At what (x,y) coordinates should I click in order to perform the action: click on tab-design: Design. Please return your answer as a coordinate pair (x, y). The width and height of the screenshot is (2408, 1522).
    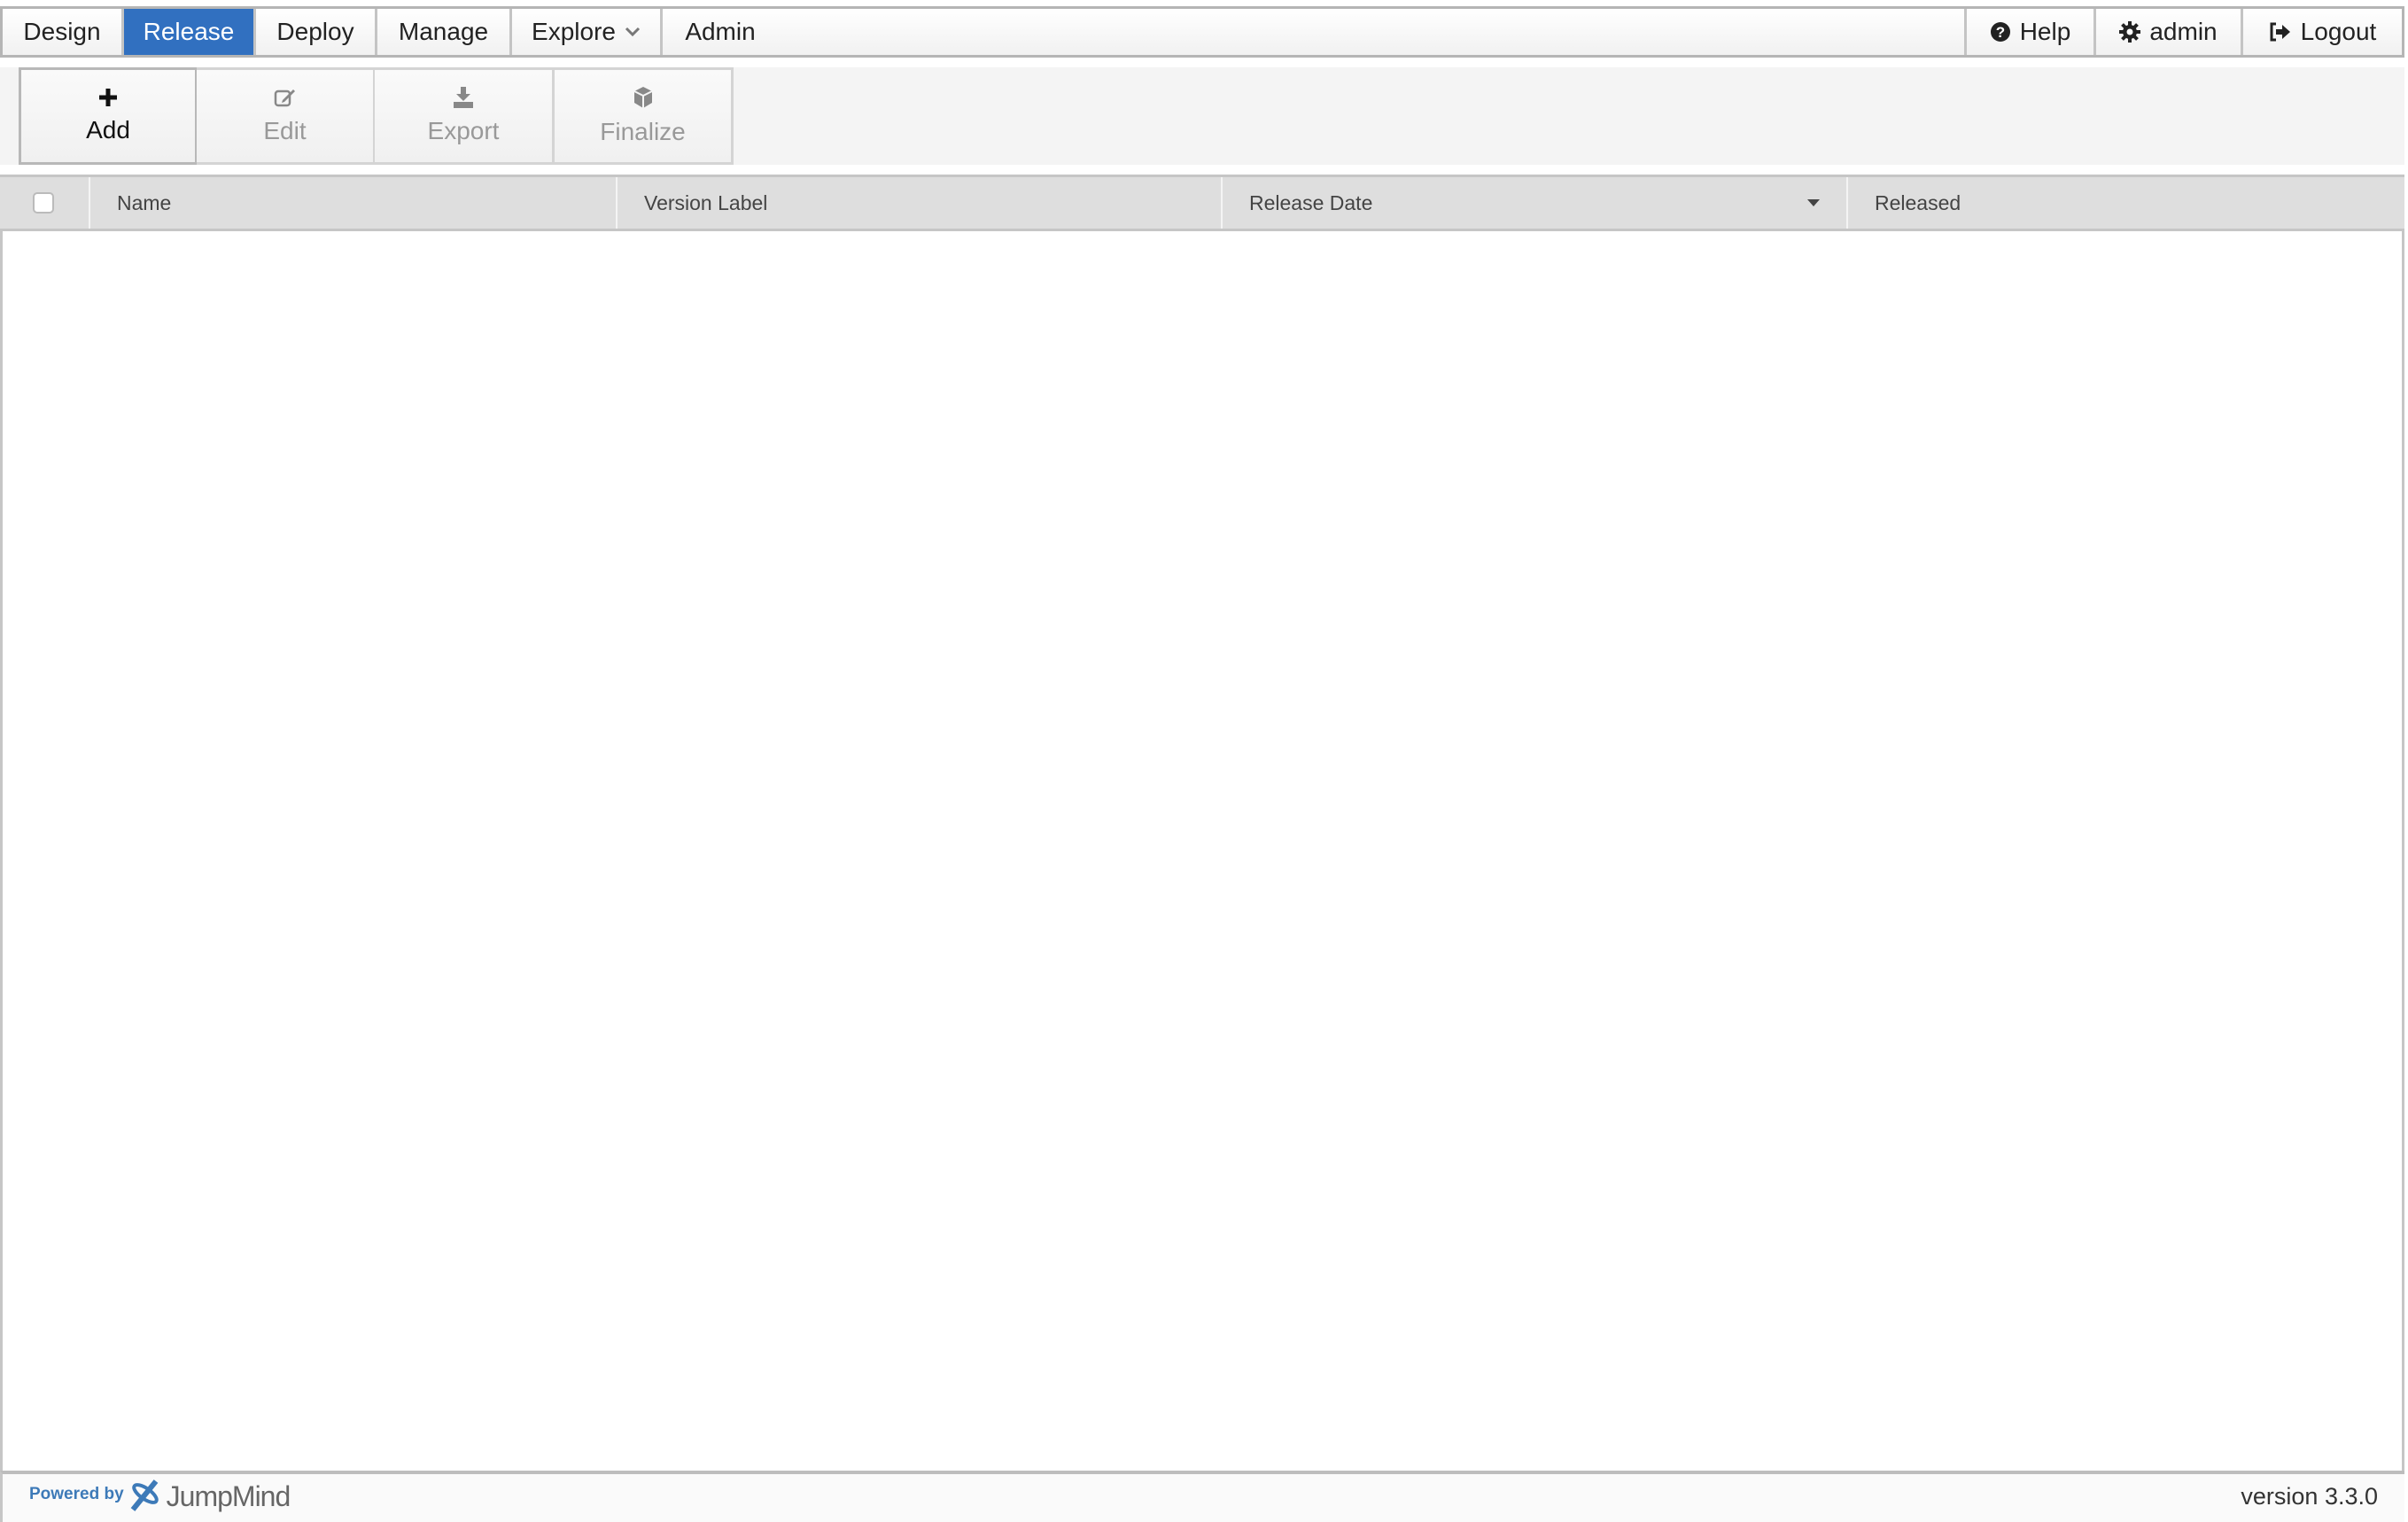
    Looking at the image, I should click on (63, 32).